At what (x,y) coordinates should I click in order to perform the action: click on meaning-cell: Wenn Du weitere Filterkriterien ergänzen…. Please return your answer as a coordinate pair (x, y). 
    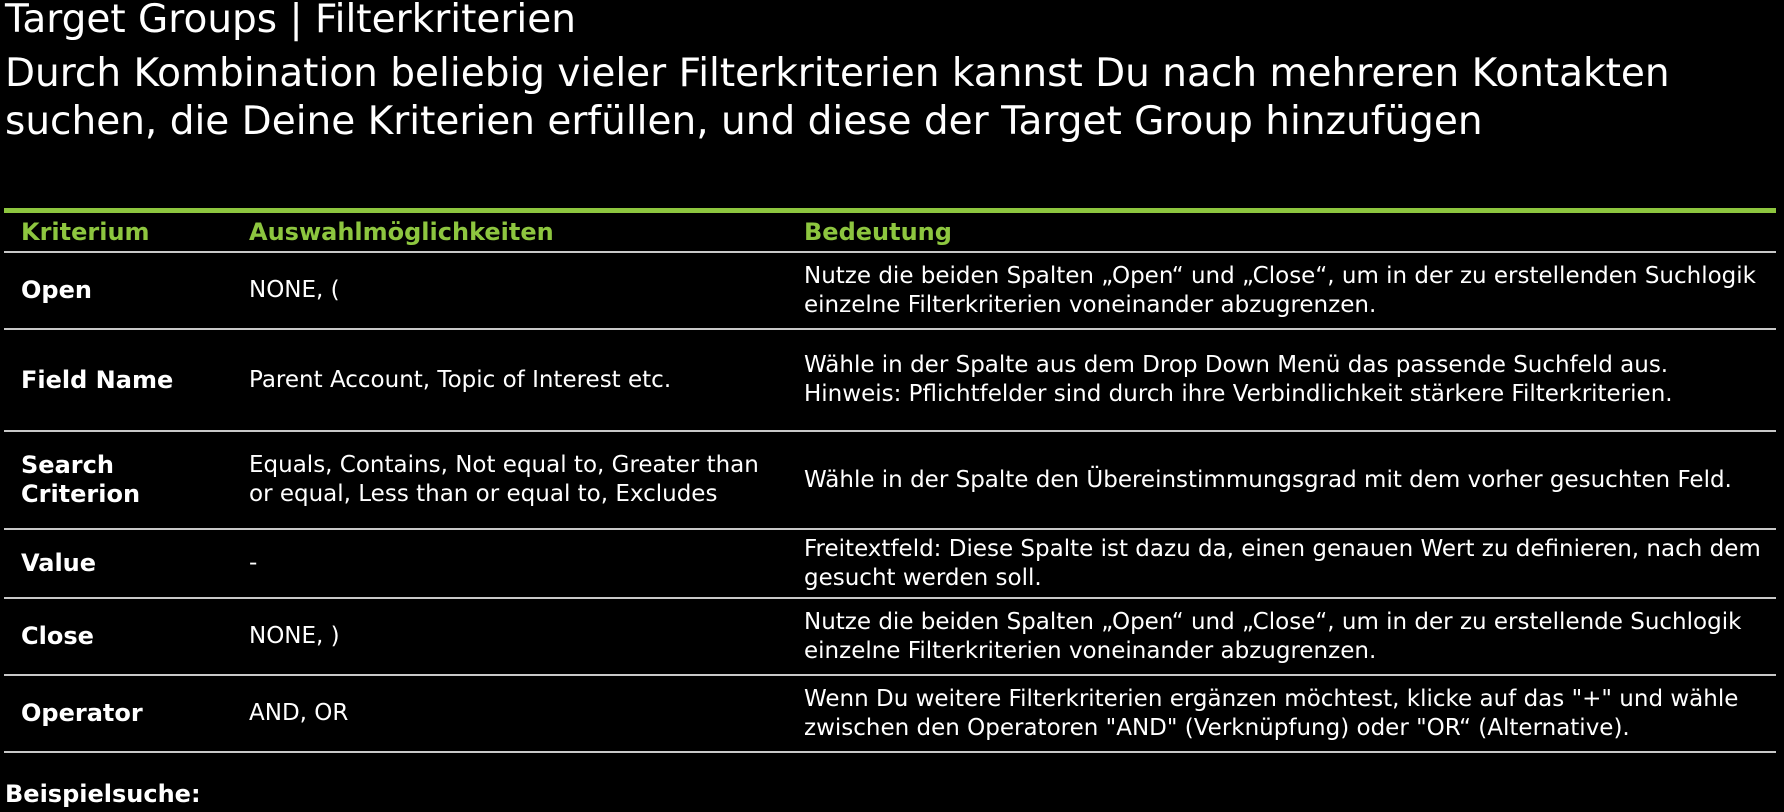
    Looking at the image, I should click on (1282, 714).